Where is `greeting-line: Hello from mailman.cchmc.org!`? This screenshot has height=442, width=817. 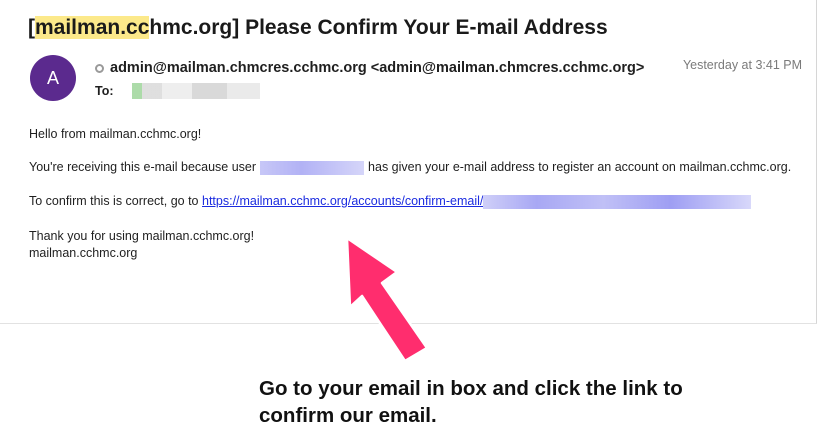
greeting-line: Hello from mailman.cchmc.org! is located at coordinates (115, 134).